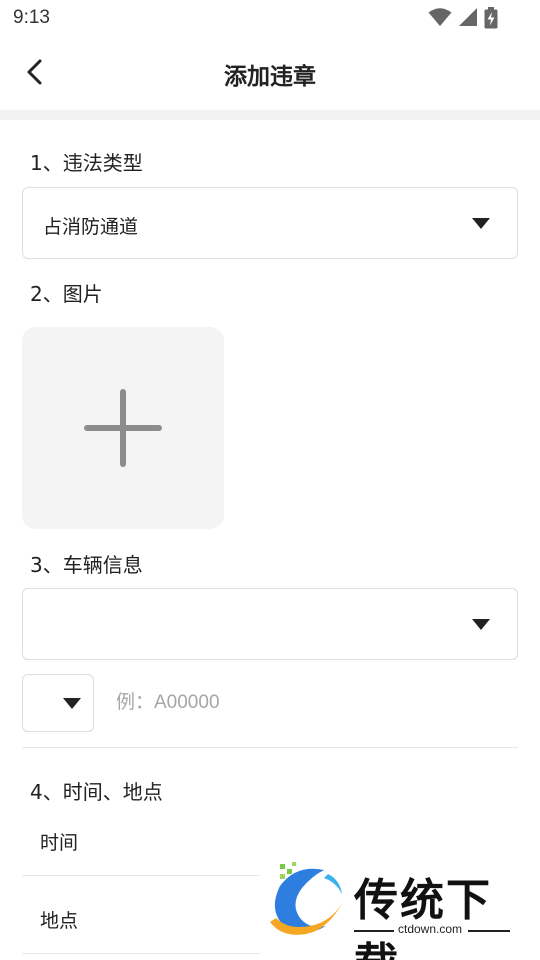 Image resolution: width=540 pixels, height=960 pixels. What do you see at coordinates (307, 898) in the screenshot?
I see `watermark-logo-icon` at bounding box center [307, 898].